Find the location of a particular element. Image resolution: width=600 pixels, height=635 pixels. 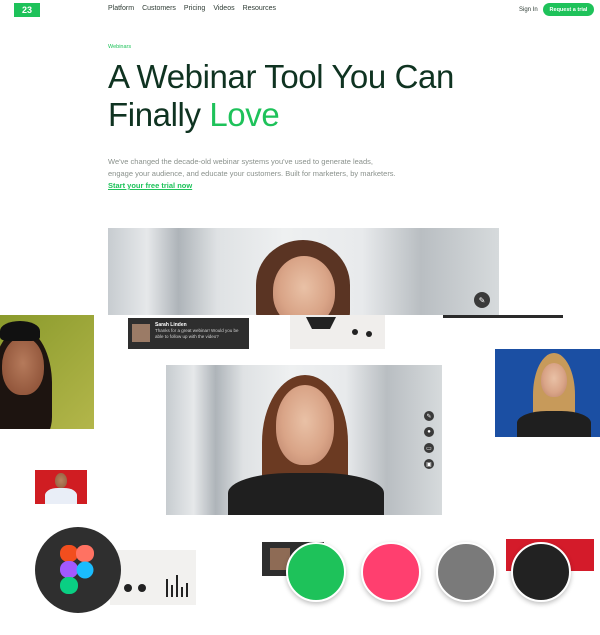

color-swatch-black is located at coordinates (541, 572).